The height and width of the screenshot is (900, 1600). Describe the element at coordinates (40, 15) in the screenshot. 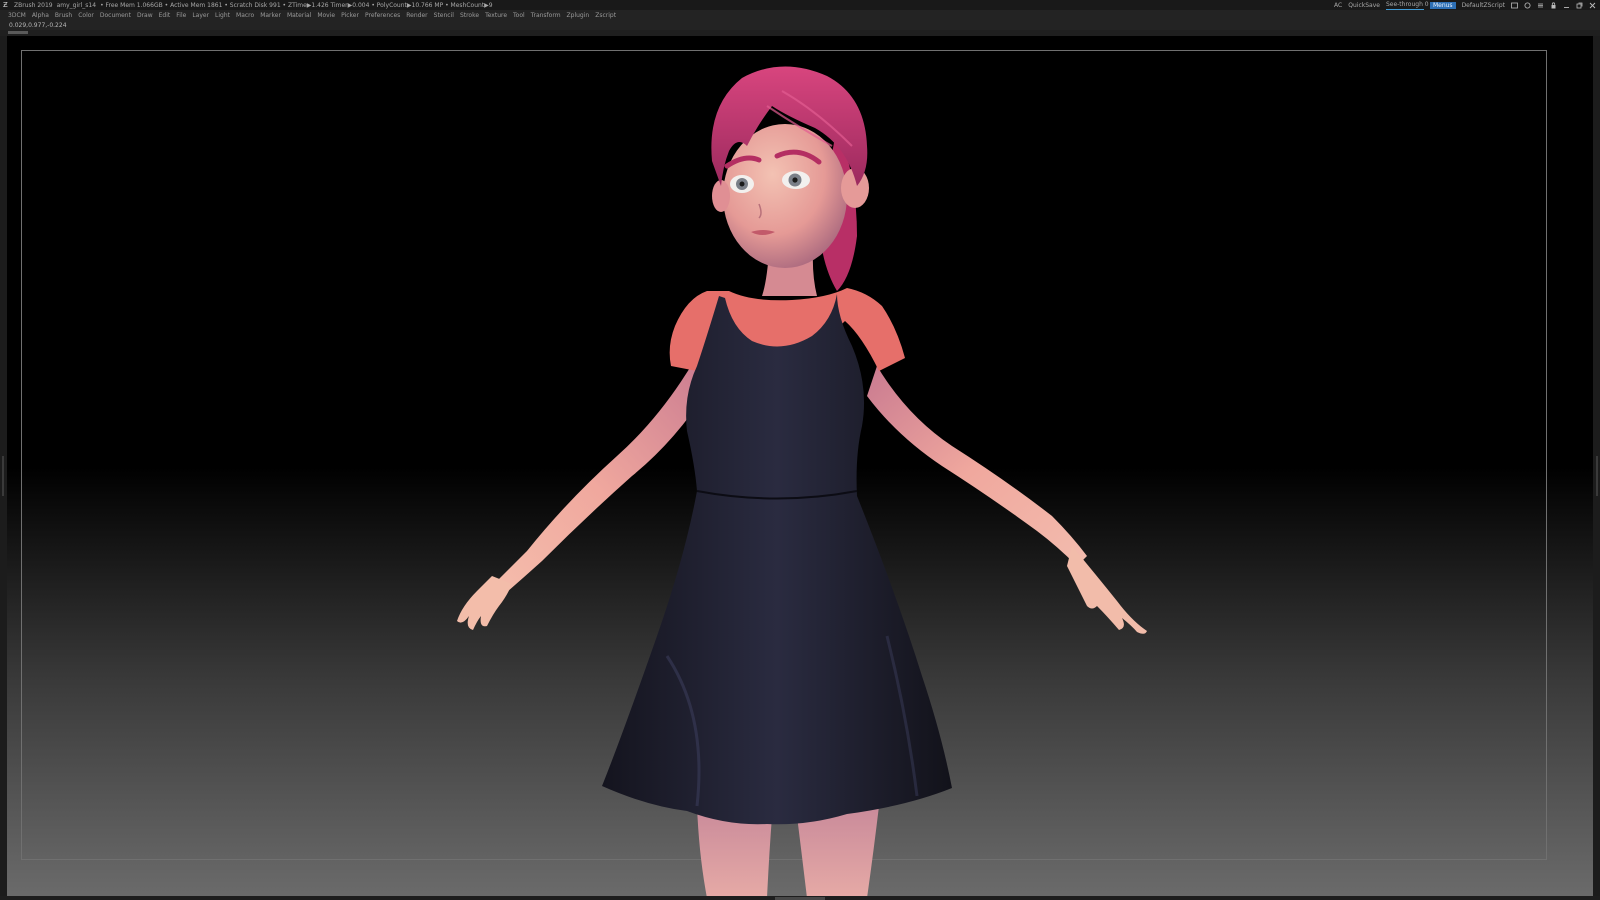

I see `menu-alpha: Alpha` at that location.